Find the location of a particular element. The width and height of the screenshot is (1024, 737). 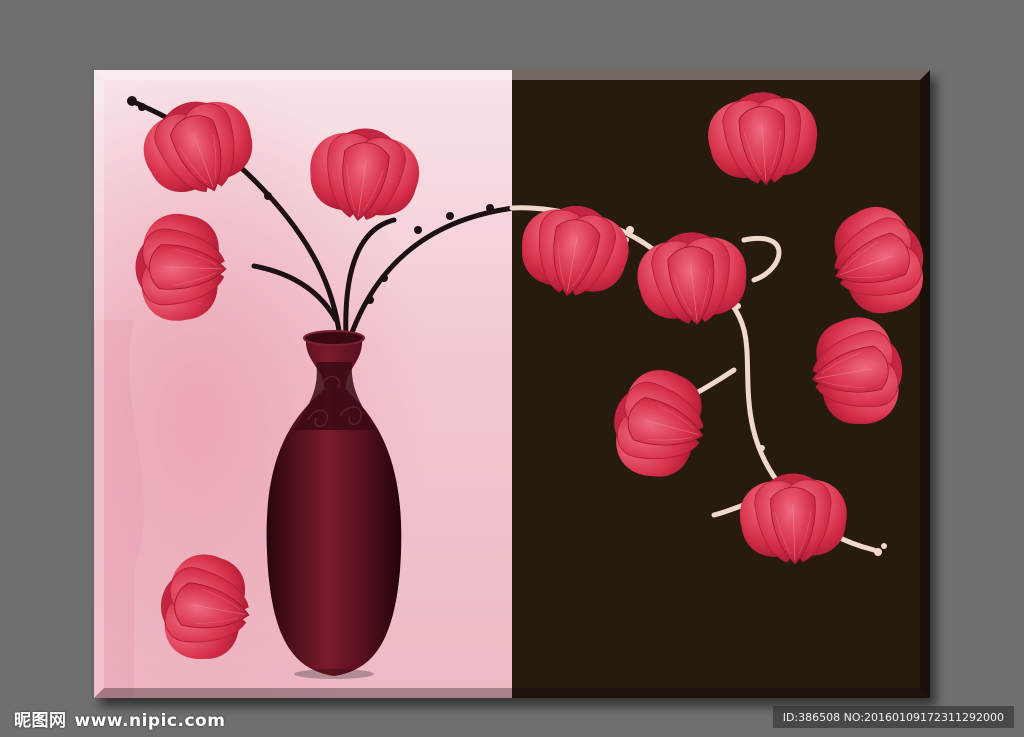

watermark-site: 昵图网 www.nipic.com is located at coordinates (119, 718).